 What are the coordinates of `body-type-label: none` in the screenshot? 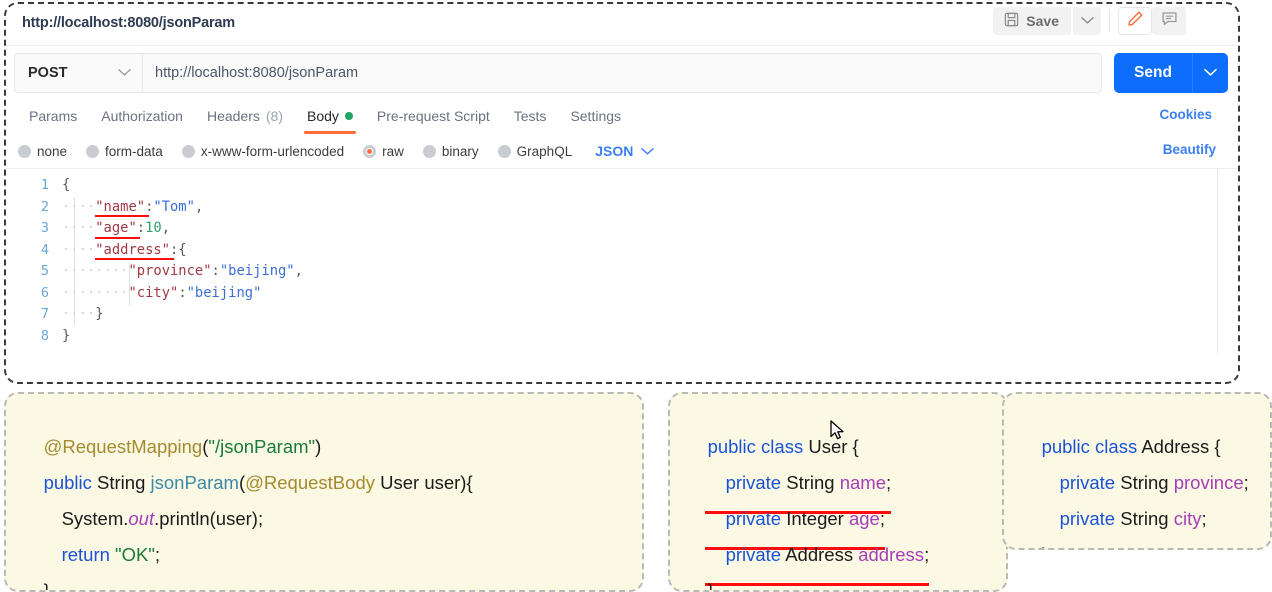 It's located at (52, 151).